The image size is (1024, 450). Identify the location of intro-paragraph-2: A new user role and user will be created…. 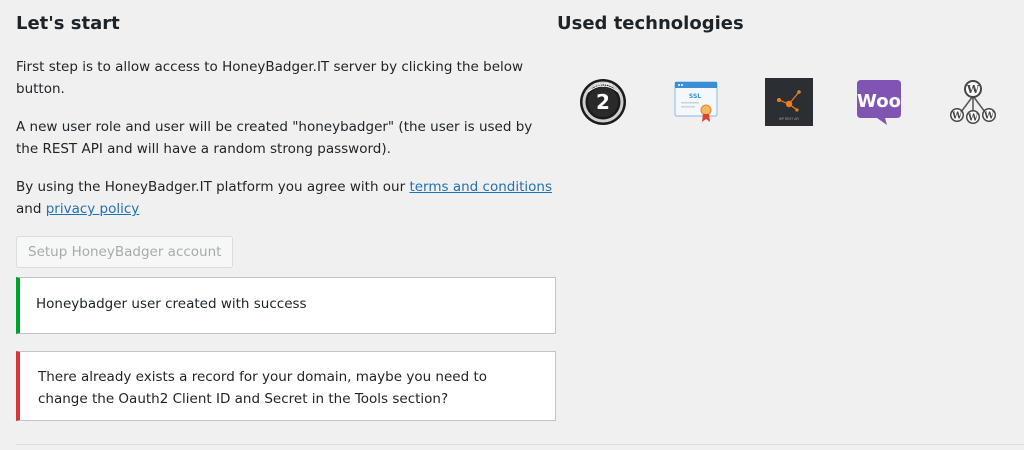
(286, 138).